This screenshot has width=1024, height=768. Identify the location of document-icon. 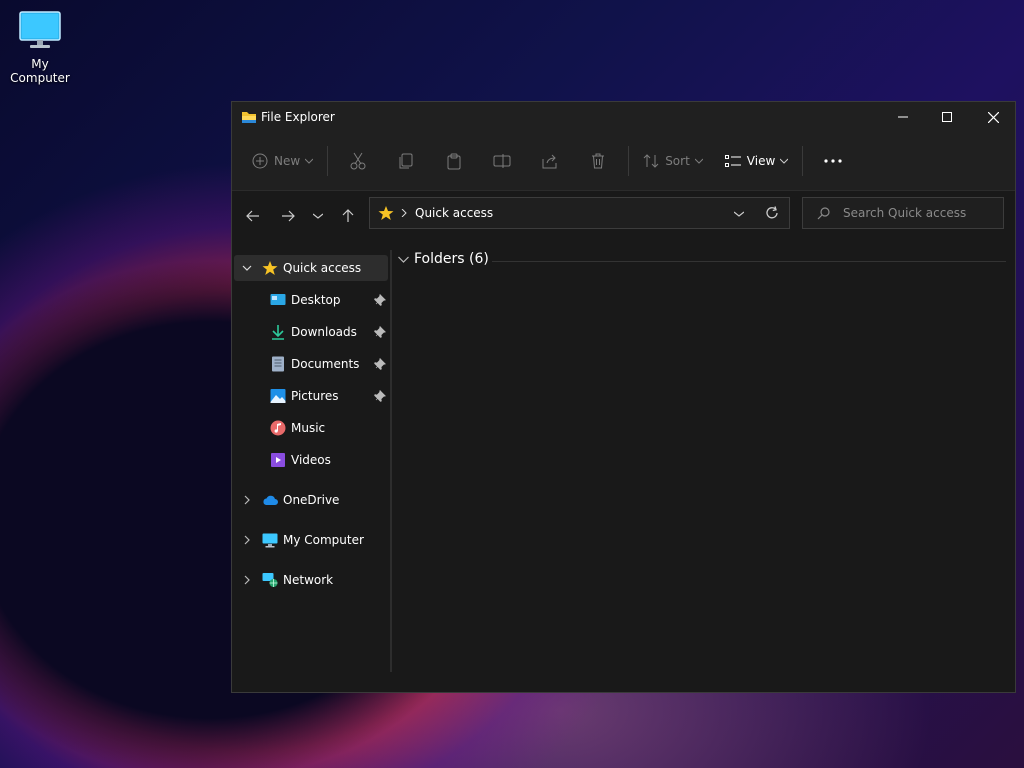
(278, 364).